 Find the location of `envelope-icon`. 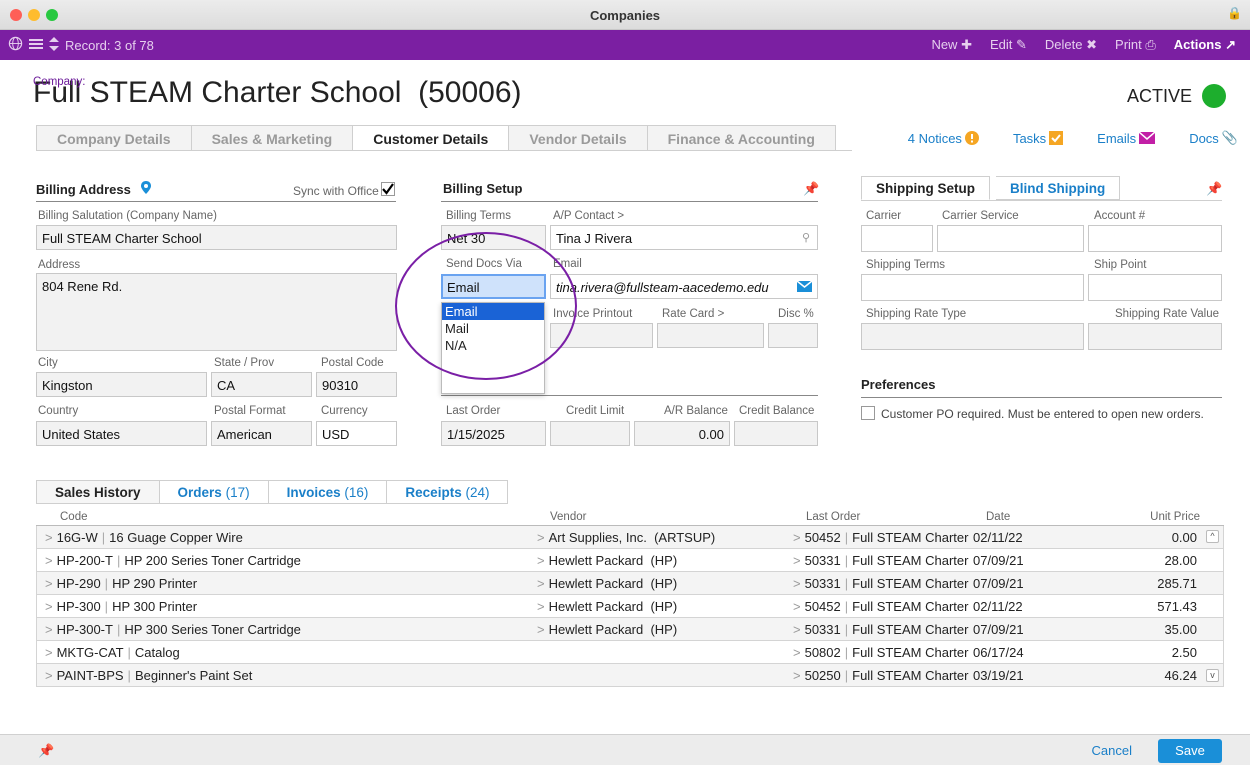

envelope-icon is located at coordinates (804, 286).